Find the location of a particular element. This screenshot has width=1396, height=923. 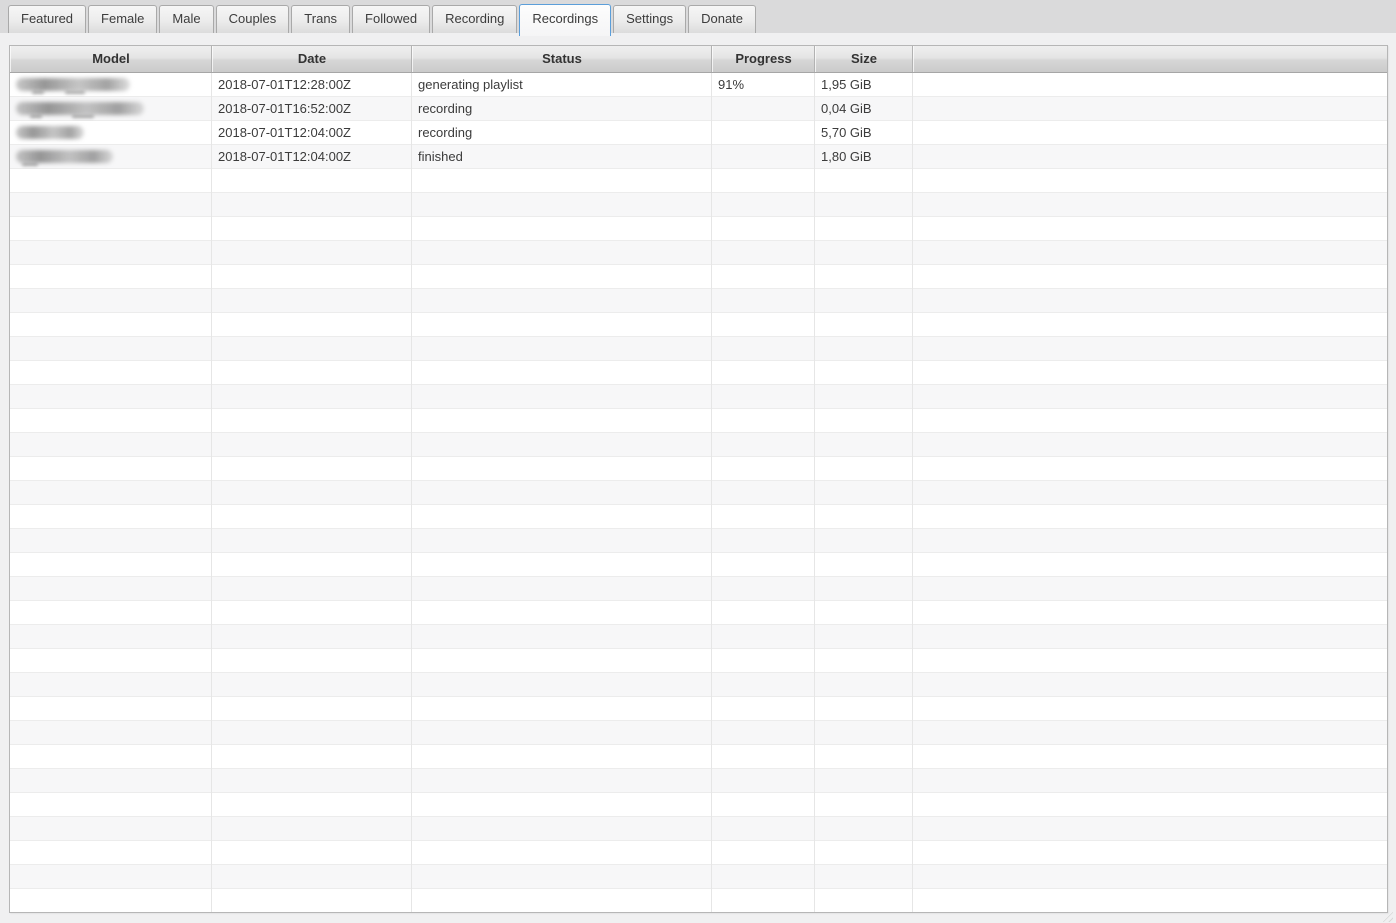

column-header-date: Date is located at coordinates (312, 59).